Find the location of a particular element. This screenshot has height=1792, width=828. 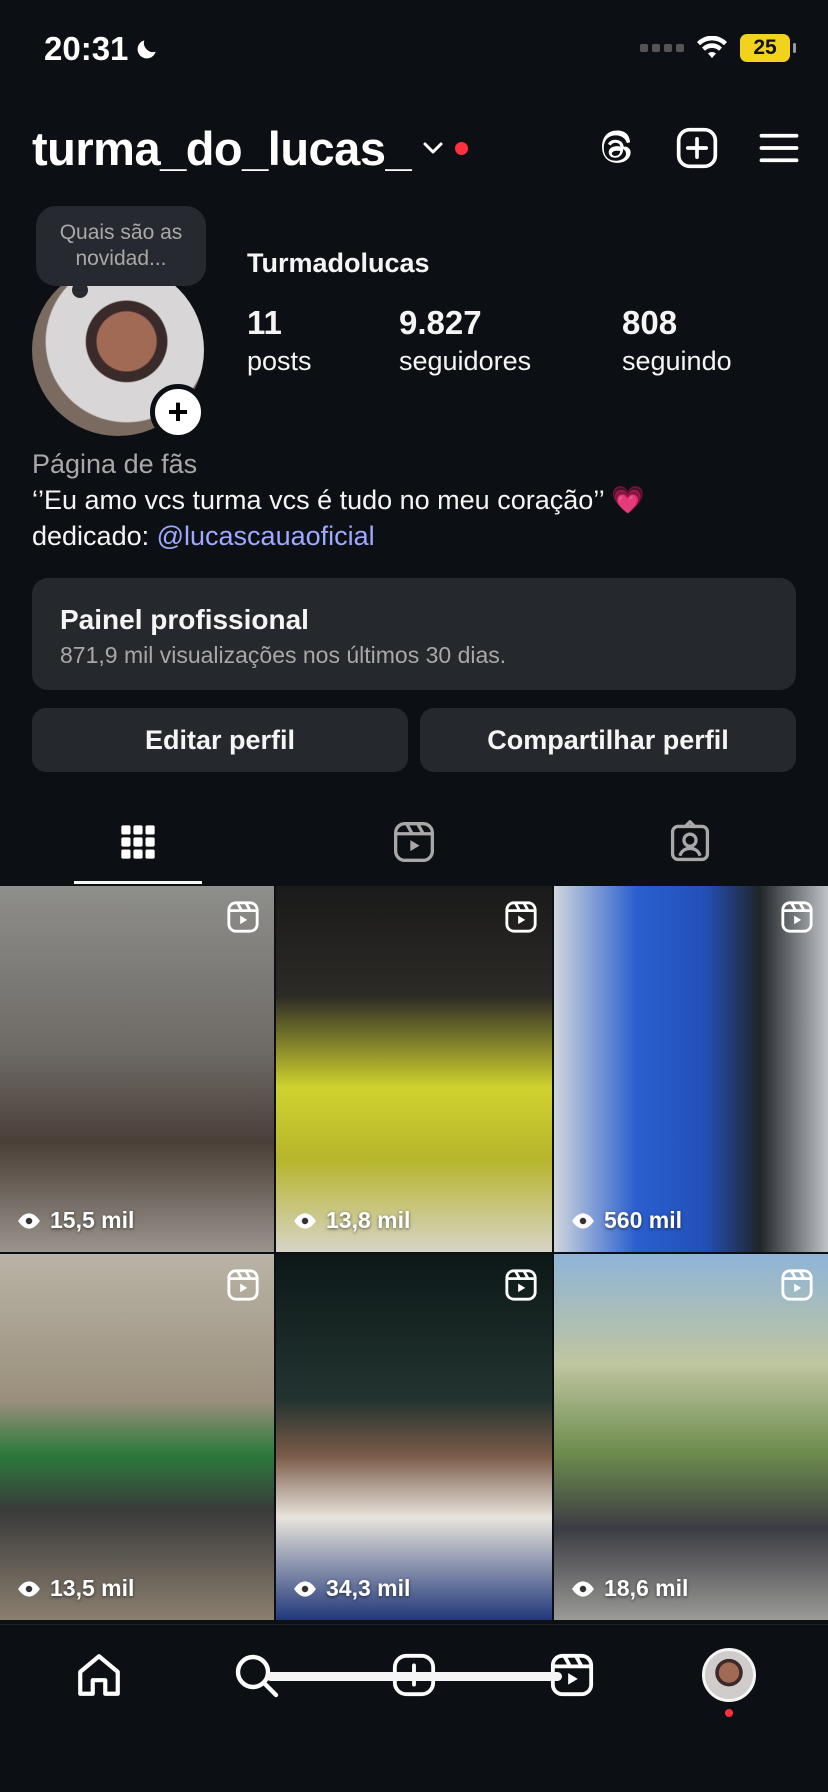

stat-posts: 11 posts is located at coordinates (279, 340).